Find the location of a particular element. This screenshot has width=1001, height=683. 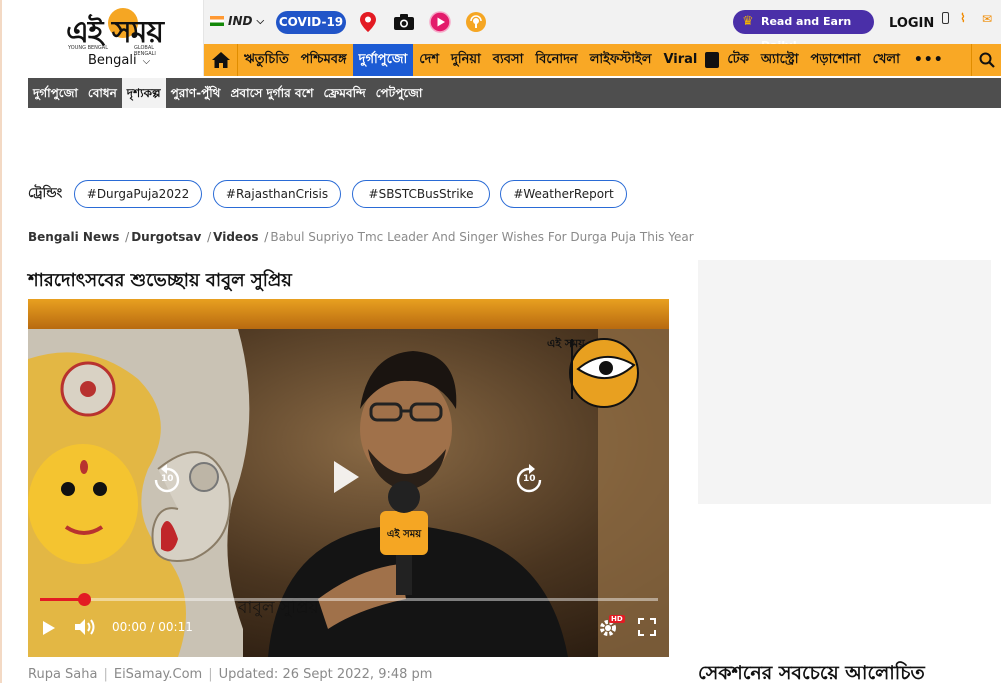

nav-item-west-bengal: পশ্চিমবঙ্গ is located at coordinates (324, 60).